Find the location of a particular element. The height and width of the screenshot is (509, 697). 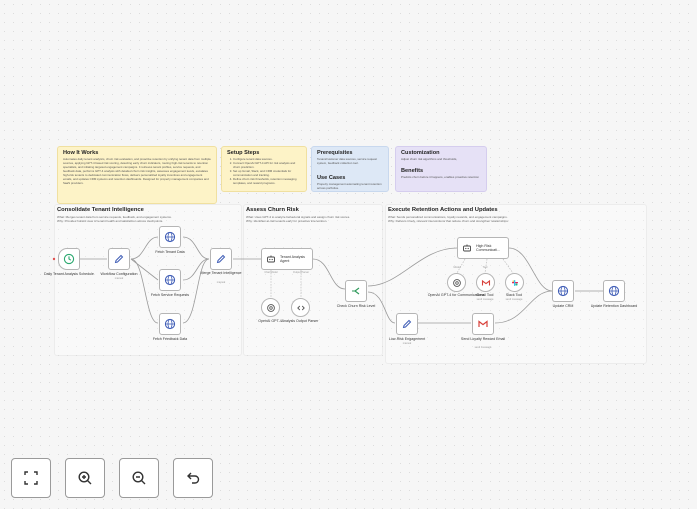

zoom-in-button is located at coordinates (85, 478).